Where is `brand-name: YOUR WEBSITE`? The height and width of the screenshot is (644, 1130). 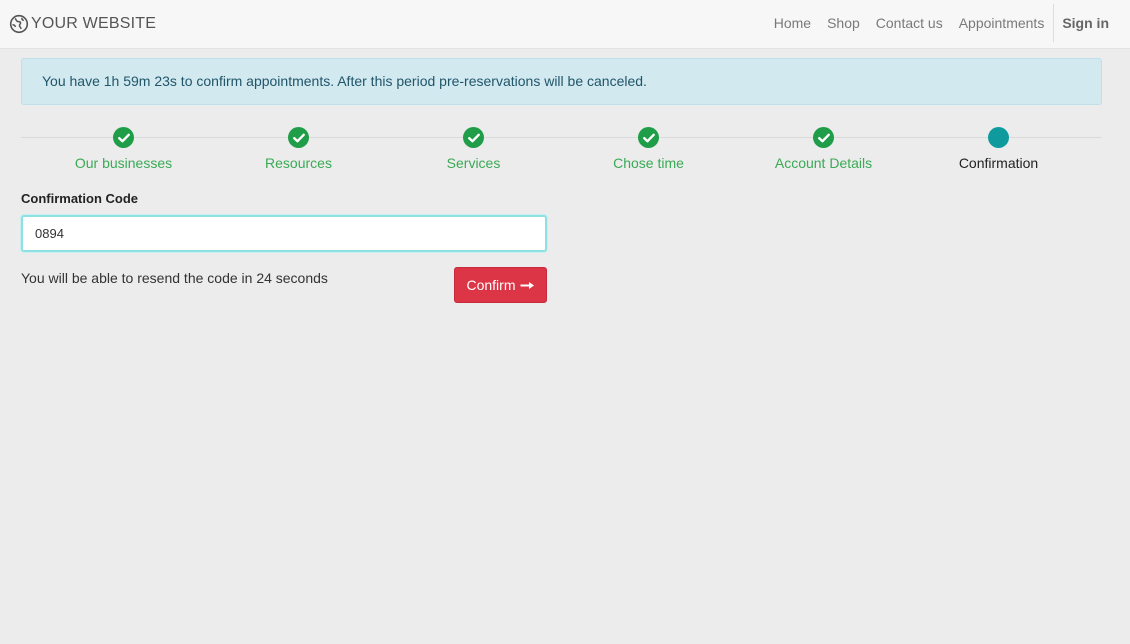 brand-name: YOUR WEBSITE is located at coordinates (94, 23).